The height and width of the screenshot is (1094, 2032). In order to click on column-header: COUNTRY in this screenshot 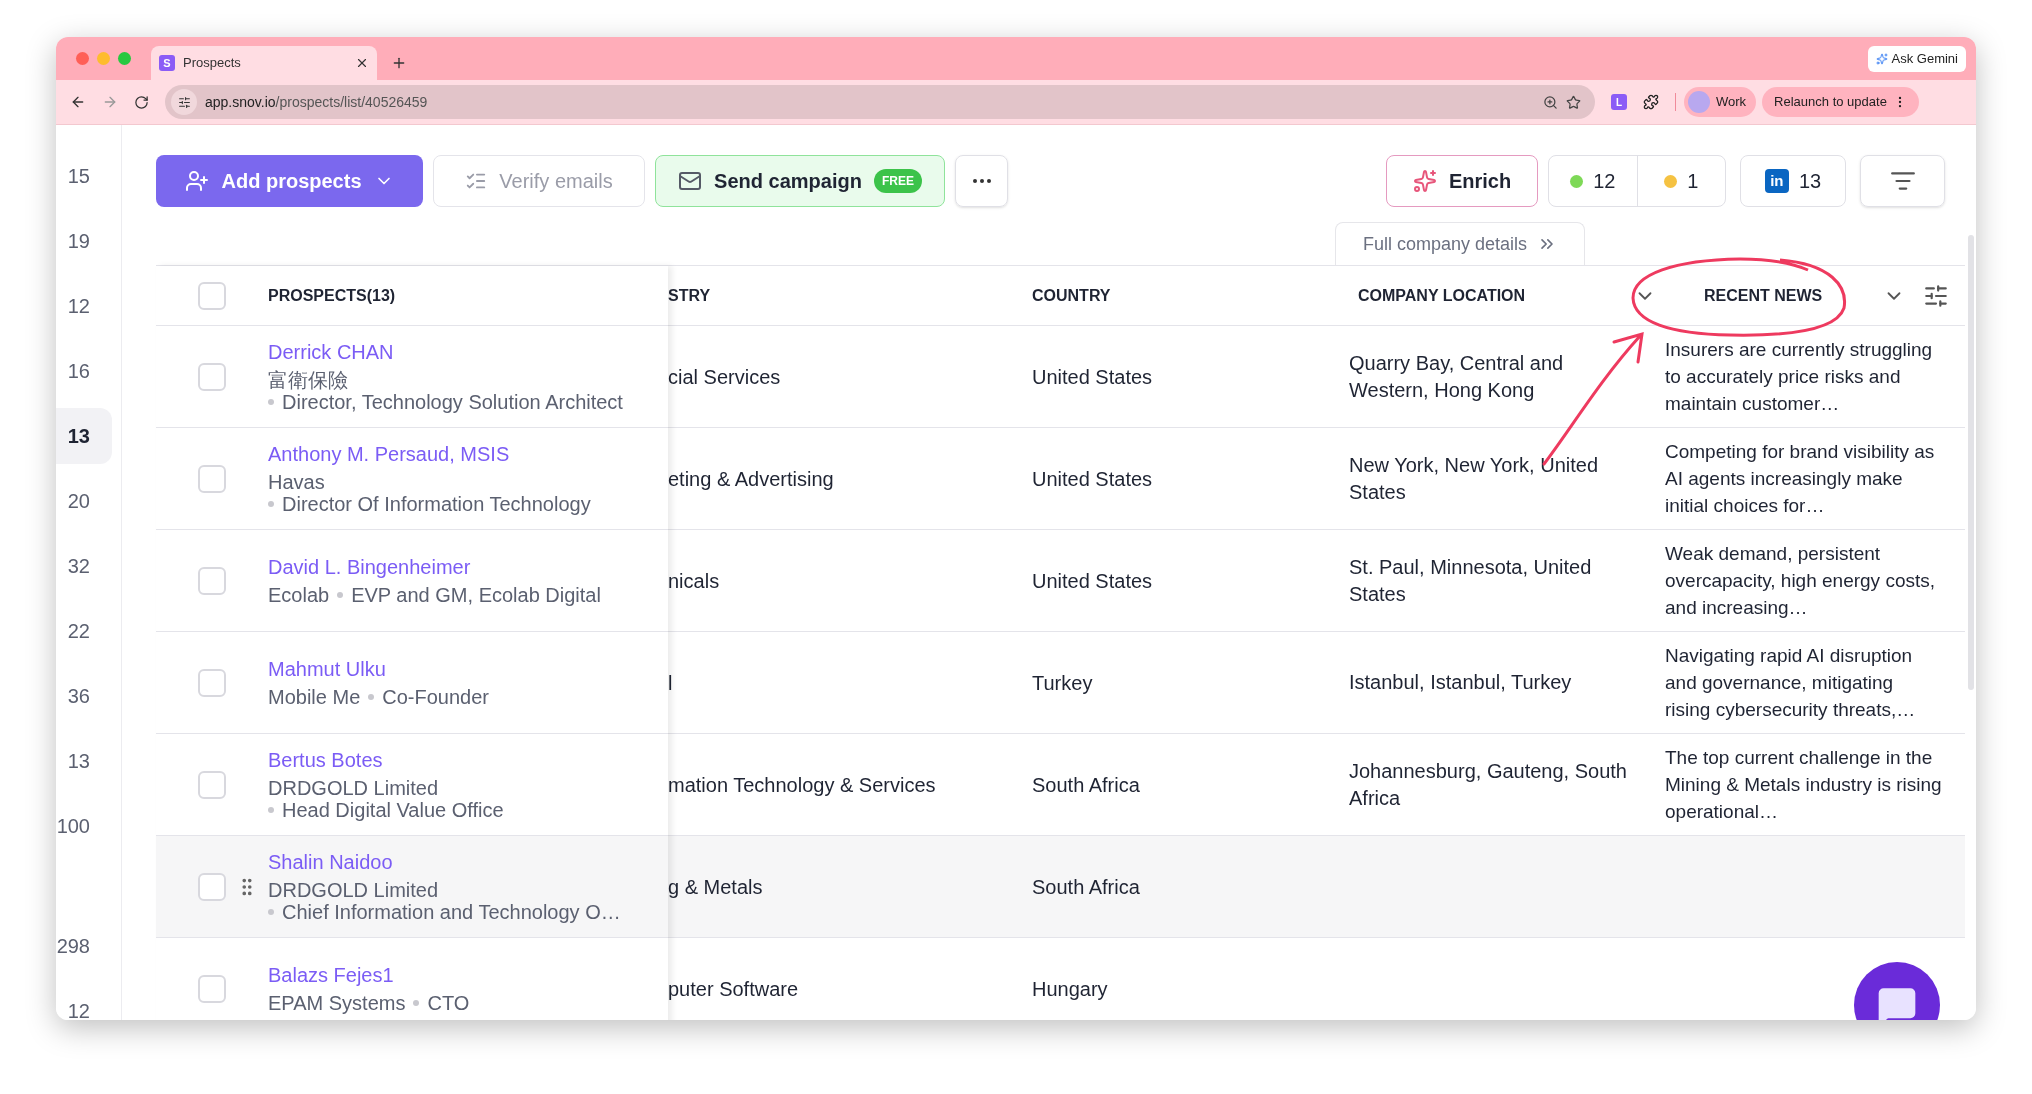, I will do `click(1195, 295)`.